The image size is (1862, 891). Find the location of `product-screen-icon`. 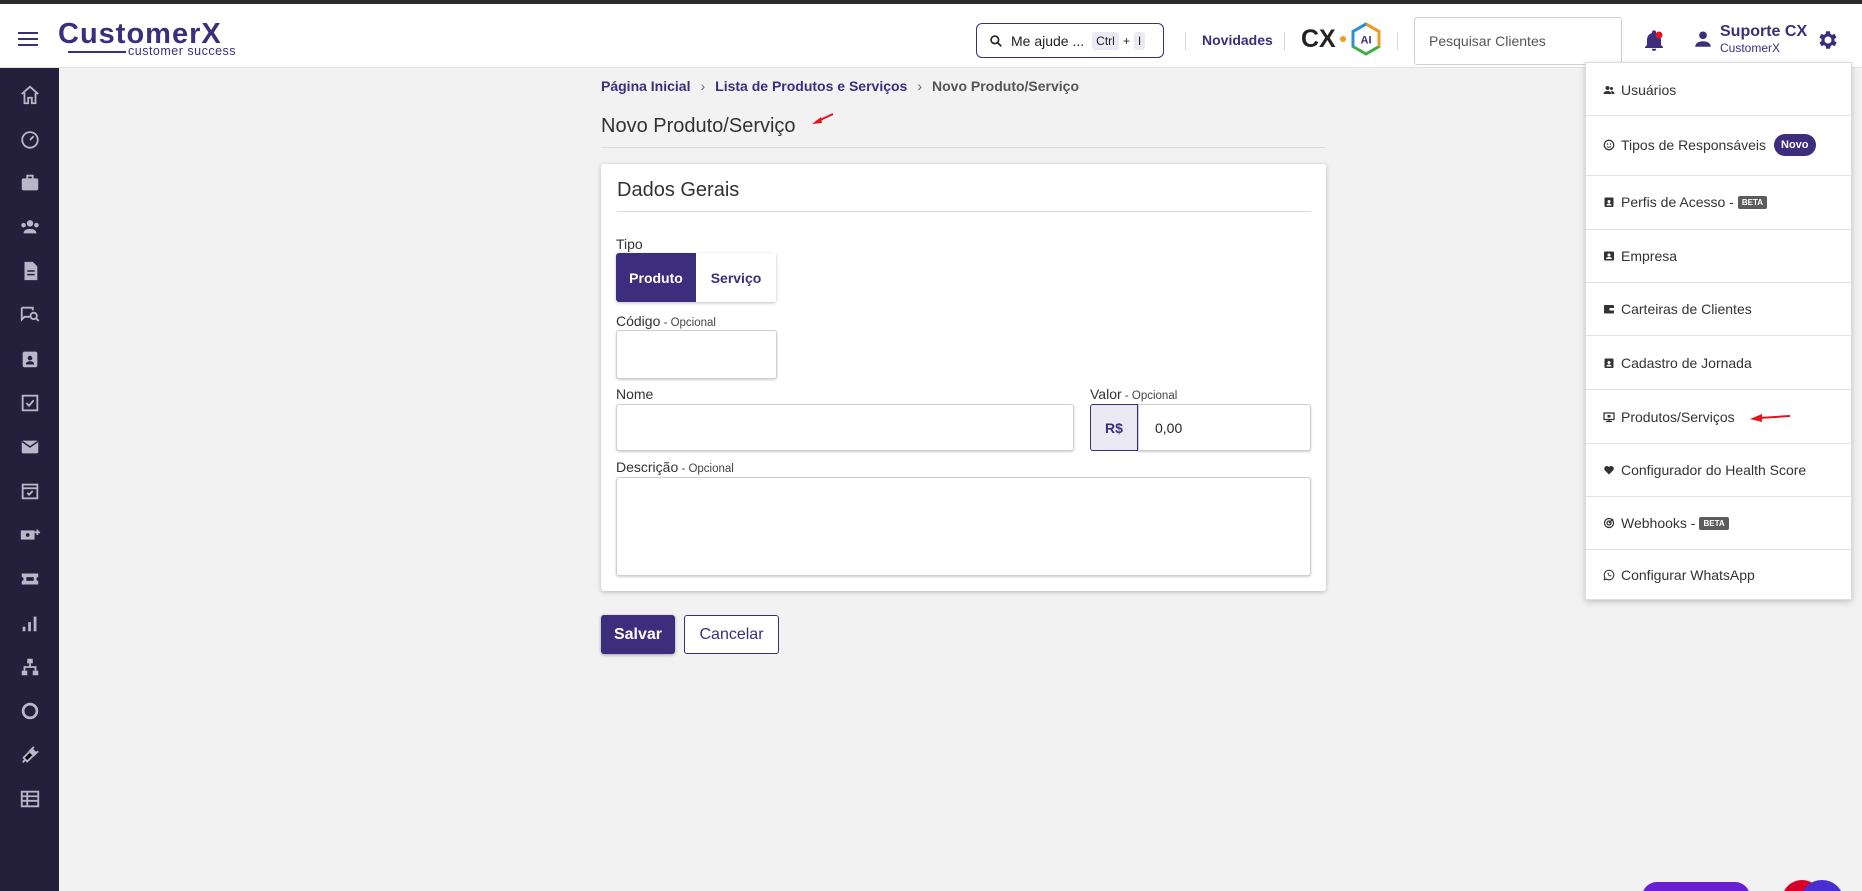

product-screen-icon is located at coordinates (1609, 416).